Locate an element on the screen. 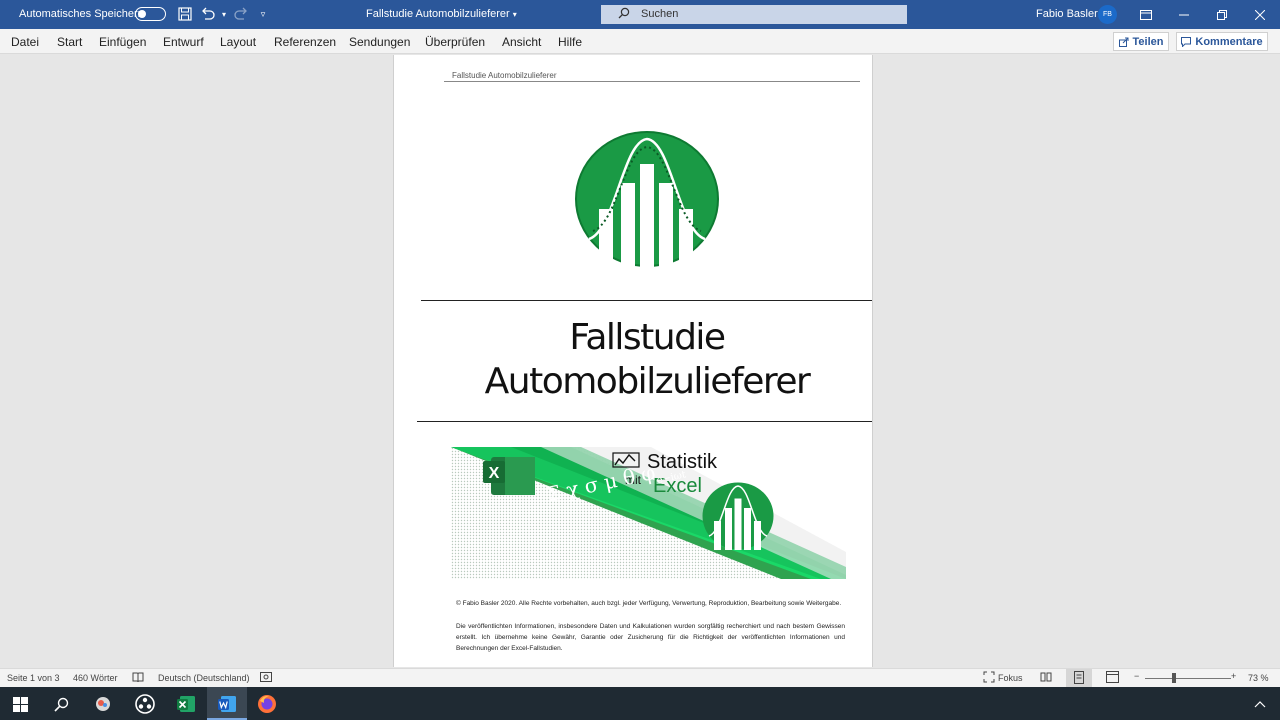 The image size is (1280, 720). focus-label: Fokus is located at coordinates (1010, 678).